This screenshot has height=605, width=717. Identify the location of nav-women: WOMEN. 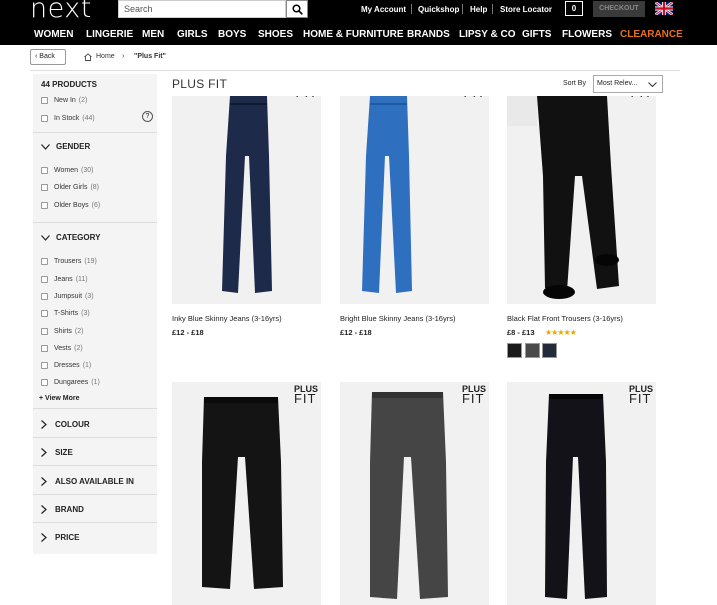
(53, 34).